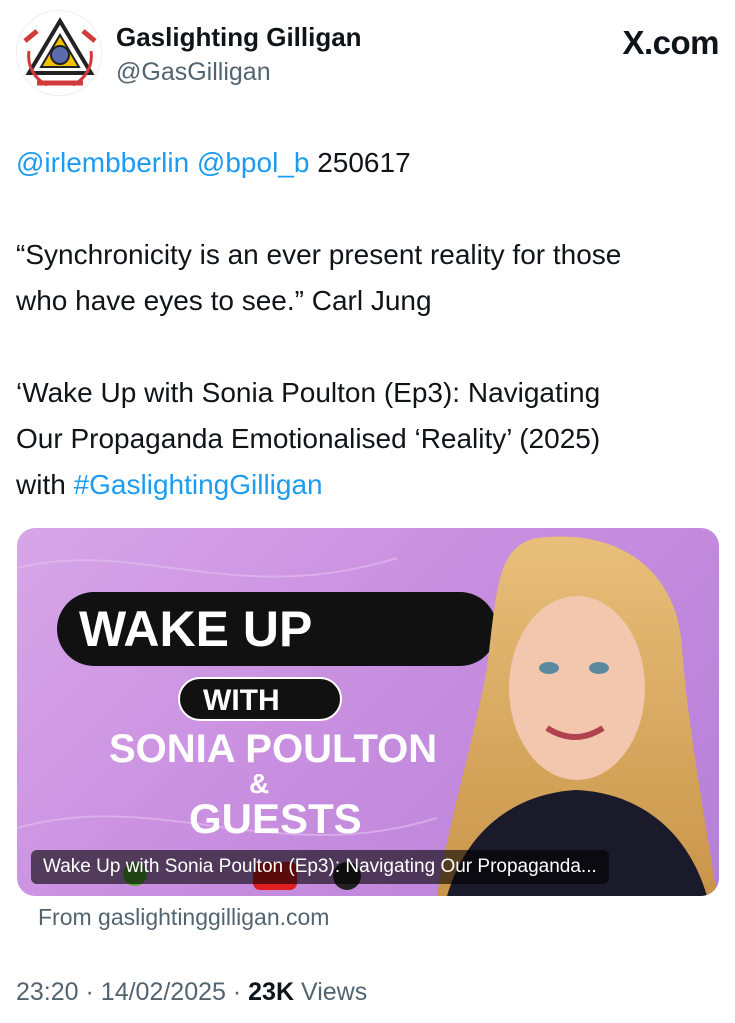 The height and width of the screenshot is (1023, 735). What do you see at coordinates (224, 300) in the screenshot?
I see `quote-line: who have eyes to see.” Carl Jung` at bounding box center [224, 300].